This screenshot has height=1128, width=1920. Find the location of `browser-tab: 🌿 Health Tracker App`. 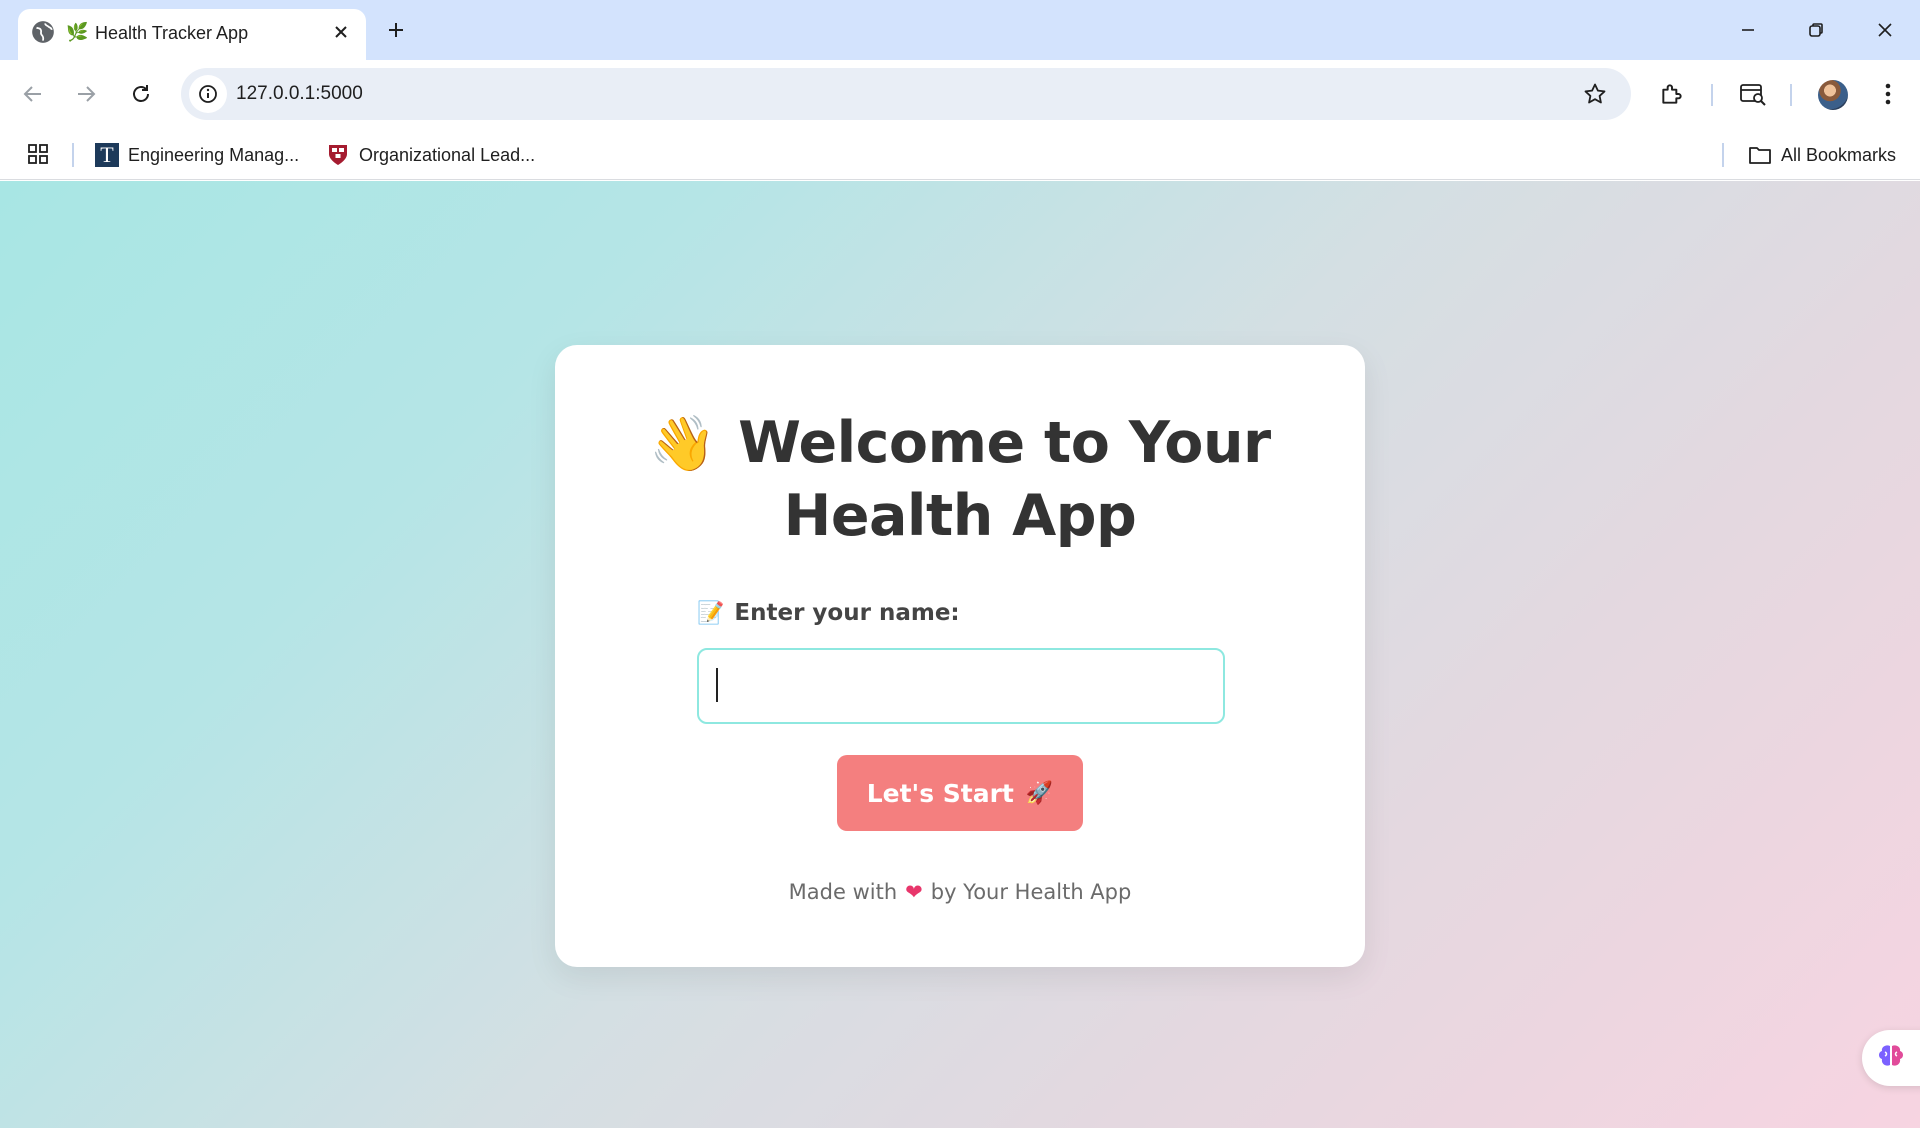

browser-tab: 🌿 Health Tracker App is located at coordinates (192, 34).